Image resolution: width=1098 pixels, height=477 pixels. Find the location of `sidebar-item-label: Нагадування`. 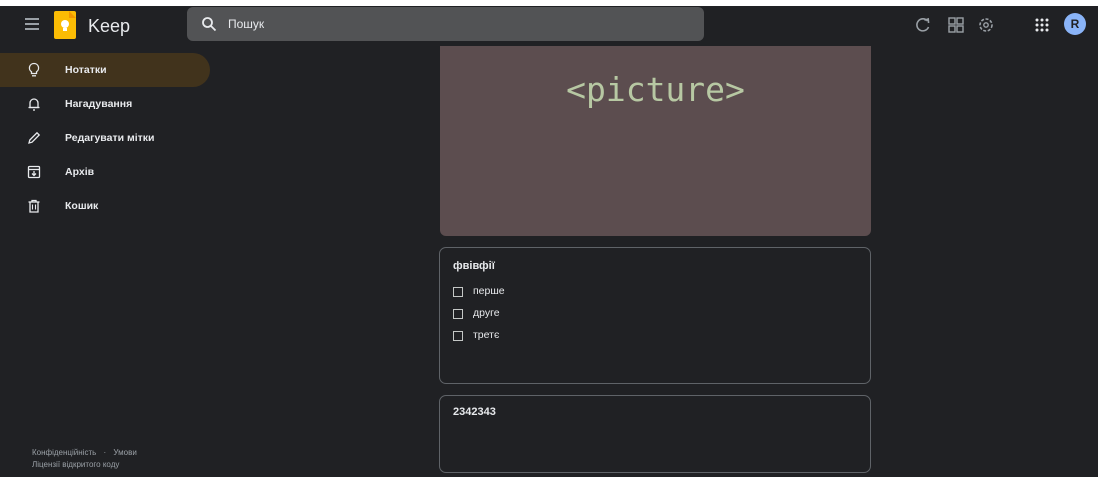

sidebar-item-label: Нагадування is located at coordinates (99, 104).